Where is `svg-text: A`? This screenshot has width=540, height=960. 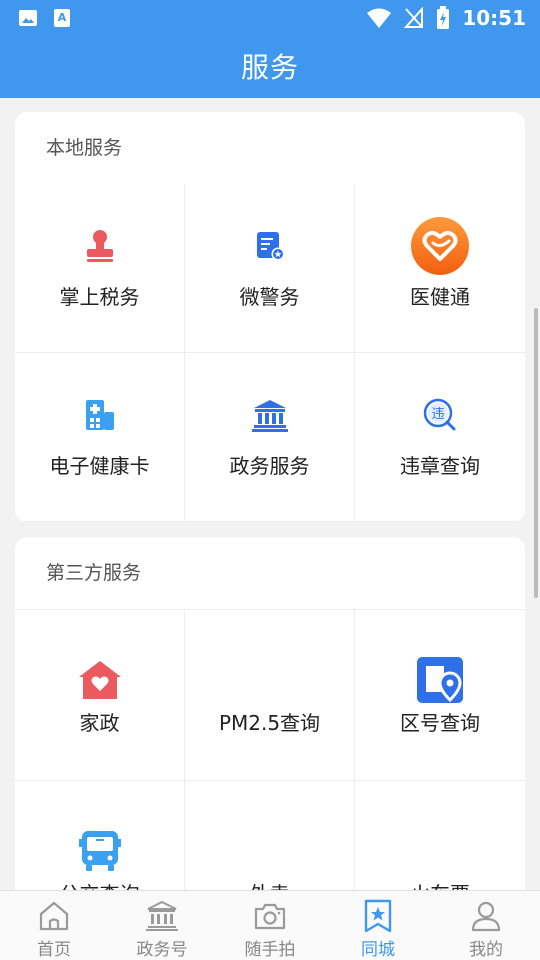 svg-text: A is located at coordinates (62, 17).